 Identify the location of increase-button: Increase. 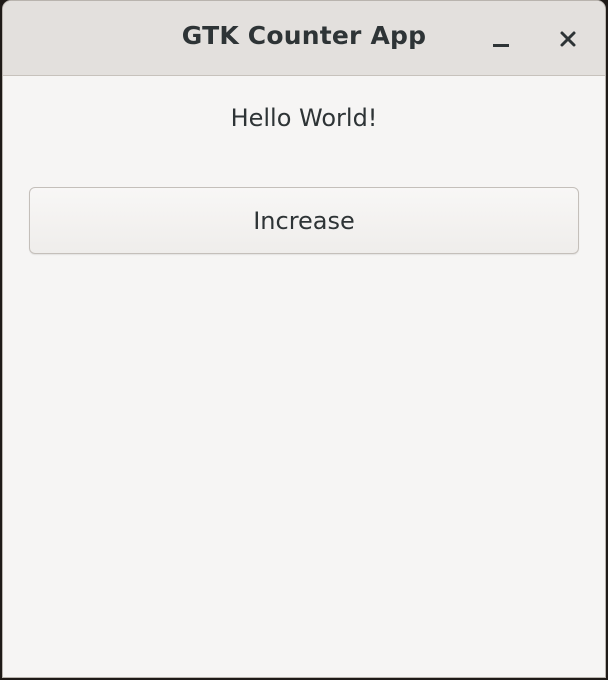
(304, 220).